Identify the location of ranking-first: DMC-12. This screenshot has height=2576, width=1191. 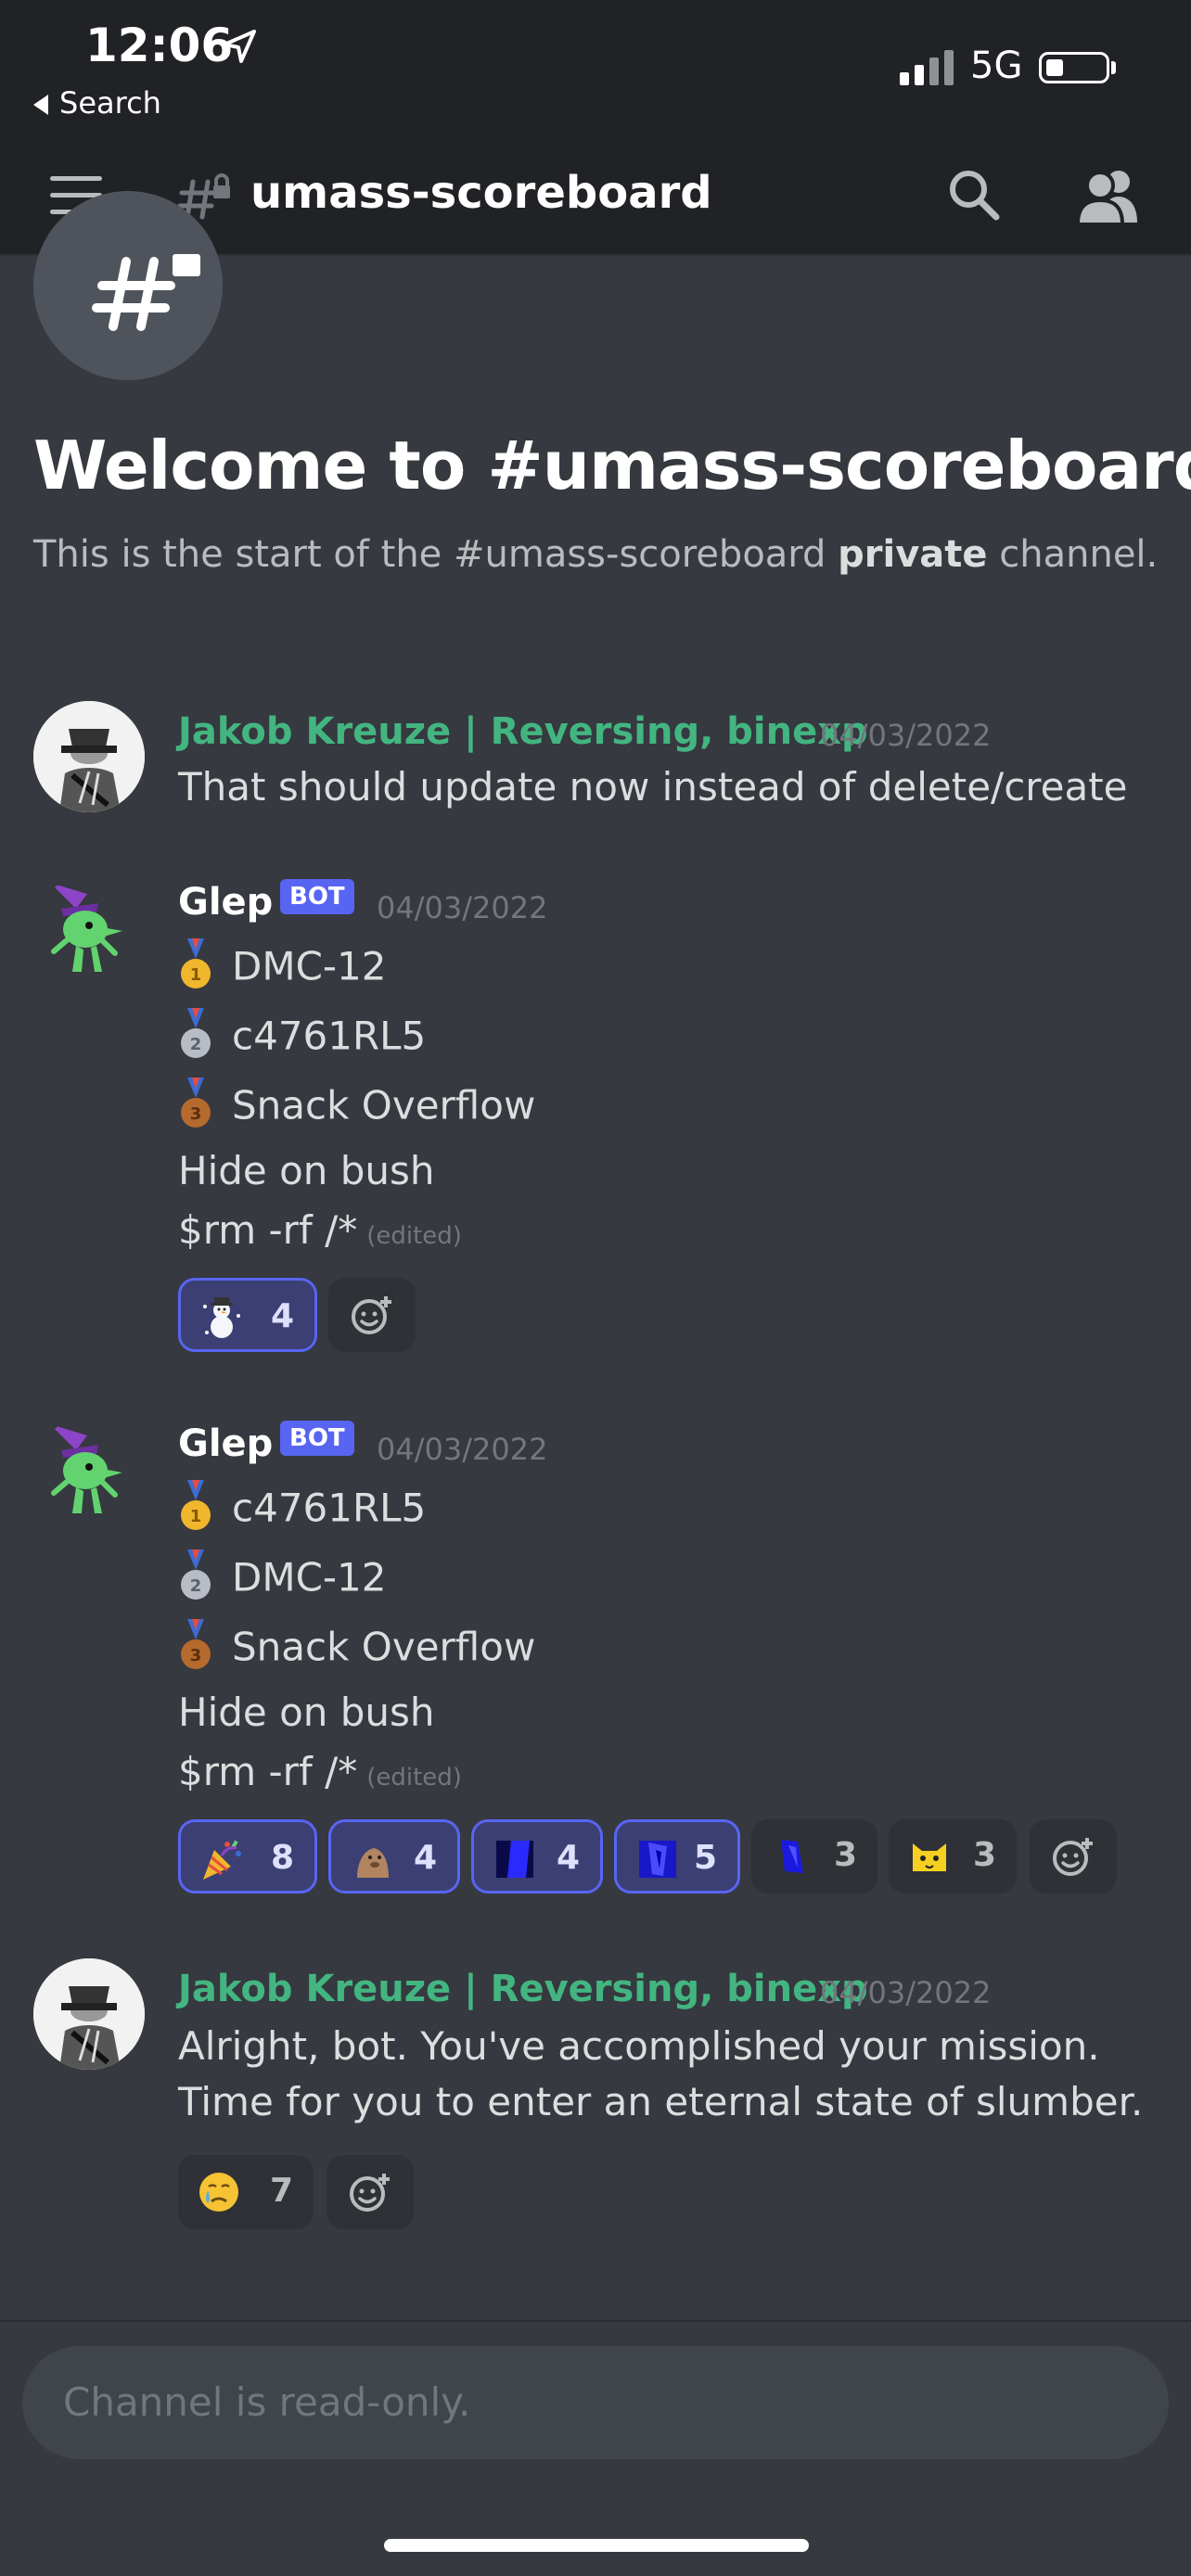
(309, 966).